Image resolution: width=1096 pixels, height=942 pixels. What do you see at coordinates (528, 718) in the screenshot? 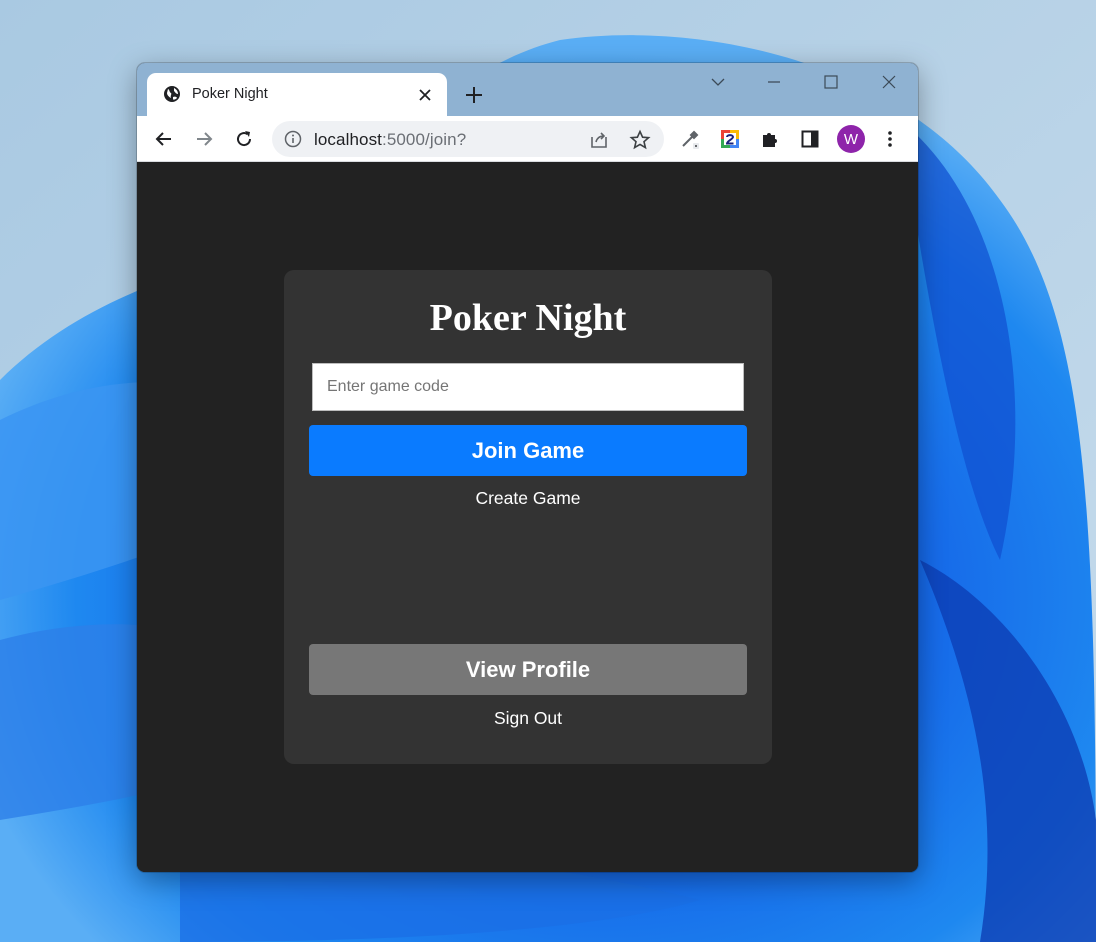
I see `sign-out-link: Sign Out` at bounding box center [528, 718].